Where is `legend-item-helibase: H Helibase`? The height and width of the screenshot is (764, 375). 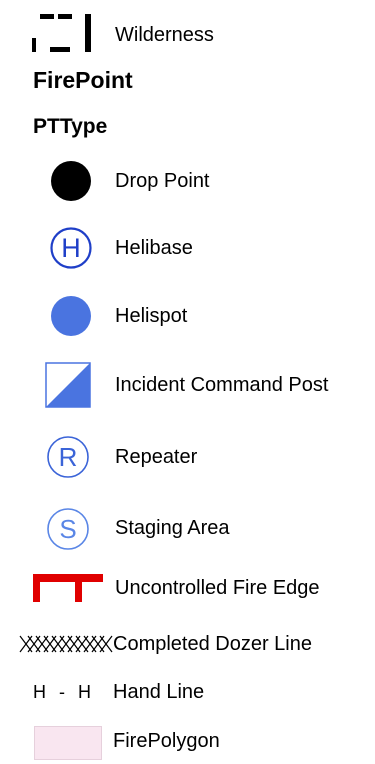 legend-item-helibase: H Helibase is located at coordinates (187, 247).